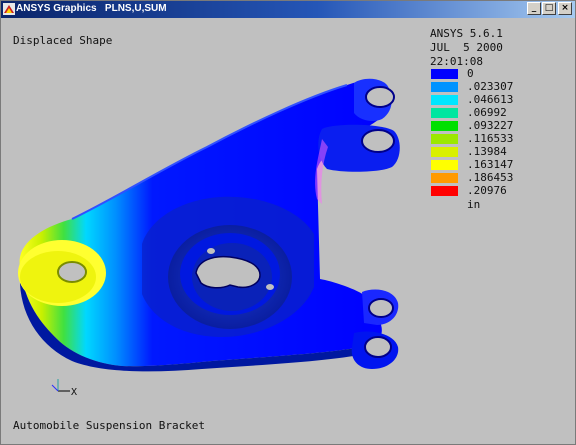  Describe the element at coordinates (74, 392) in the screenshot. I see `triad-x-label: X` at that location.